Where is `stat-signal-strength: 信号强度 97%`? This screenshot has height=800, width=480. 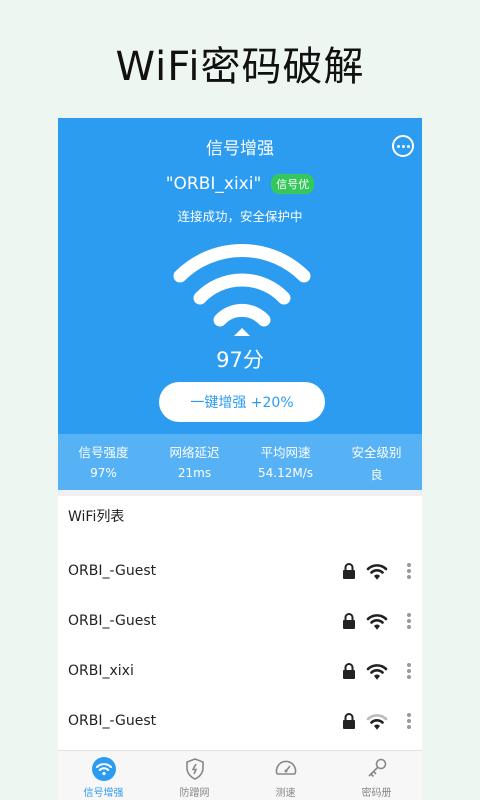
stat-signal-strength: 信号强度 97% is located at coordinates (103, 462).